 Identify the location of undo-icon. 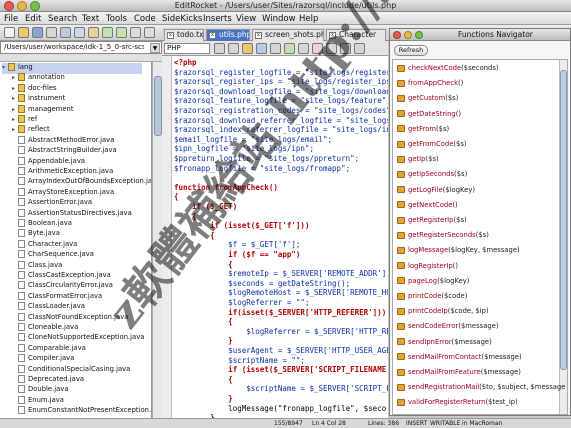
(107, 32).